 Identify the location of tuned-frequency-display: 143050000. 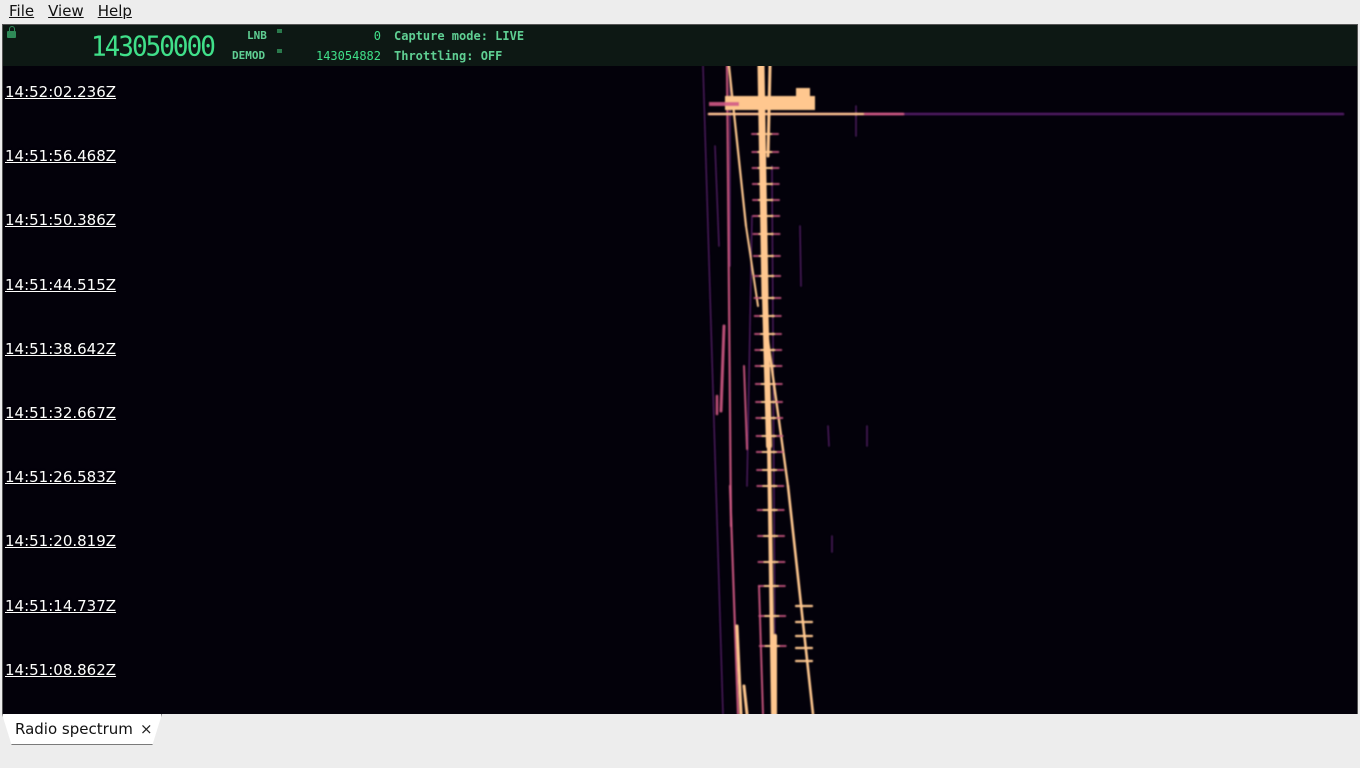
(153, 47).